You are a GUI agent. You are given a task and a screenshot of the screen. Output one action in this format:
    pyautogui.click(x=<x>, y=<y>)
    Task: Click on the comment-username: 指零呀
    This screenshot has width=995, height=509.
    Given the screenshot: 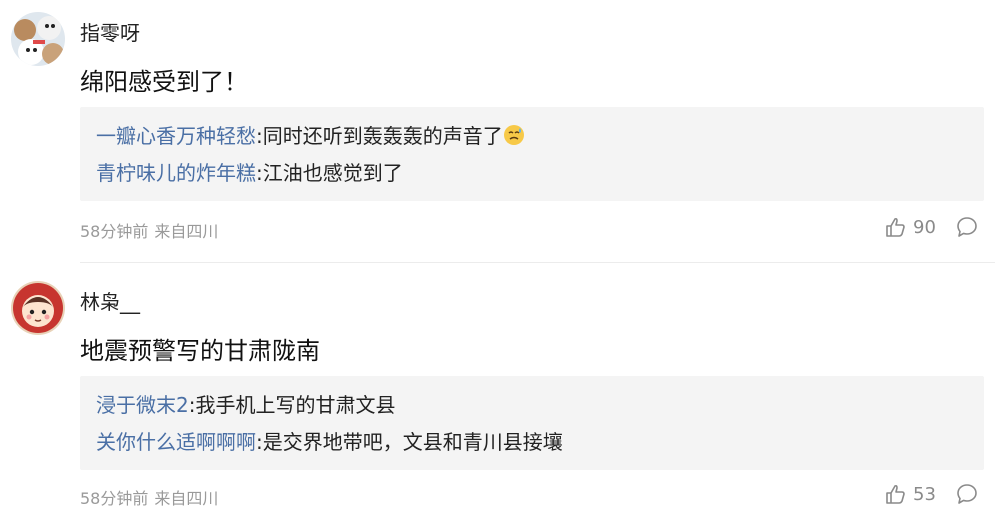 What is the action you would take?
    pyautogui.click(x=110, y=31)
    